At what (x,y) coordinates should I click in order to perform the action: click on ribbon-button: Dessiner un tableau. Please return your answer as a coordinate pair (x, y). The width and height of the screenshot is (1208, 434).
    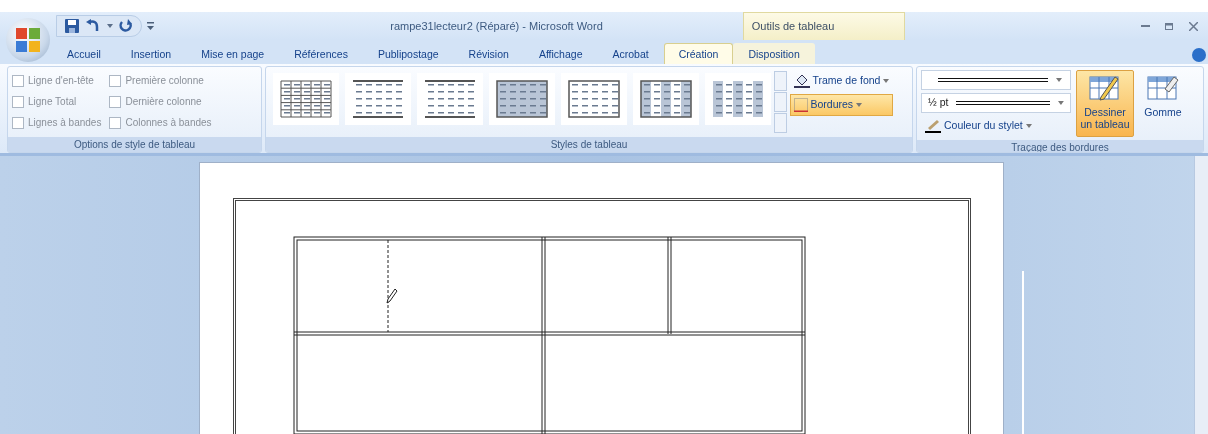
    Looking at the image, I should click on (1105, 103).